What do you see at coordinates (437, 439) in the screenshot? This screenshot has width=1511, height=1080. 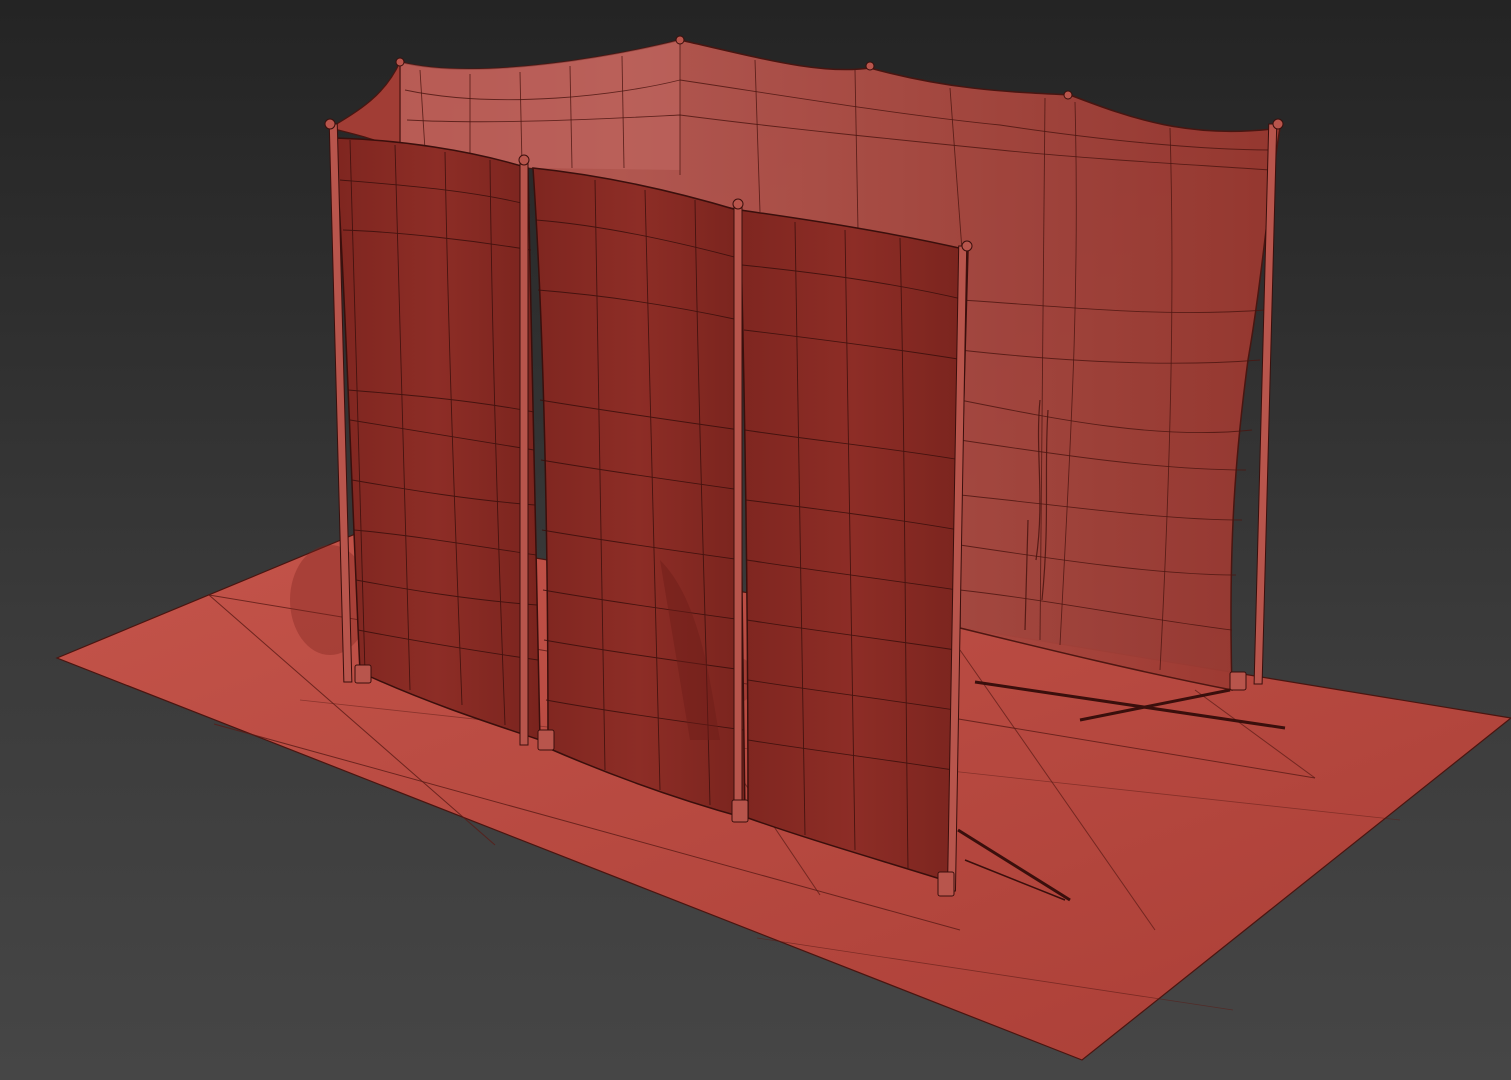 I see `front-panel-left` at bounding box center [437, 439].